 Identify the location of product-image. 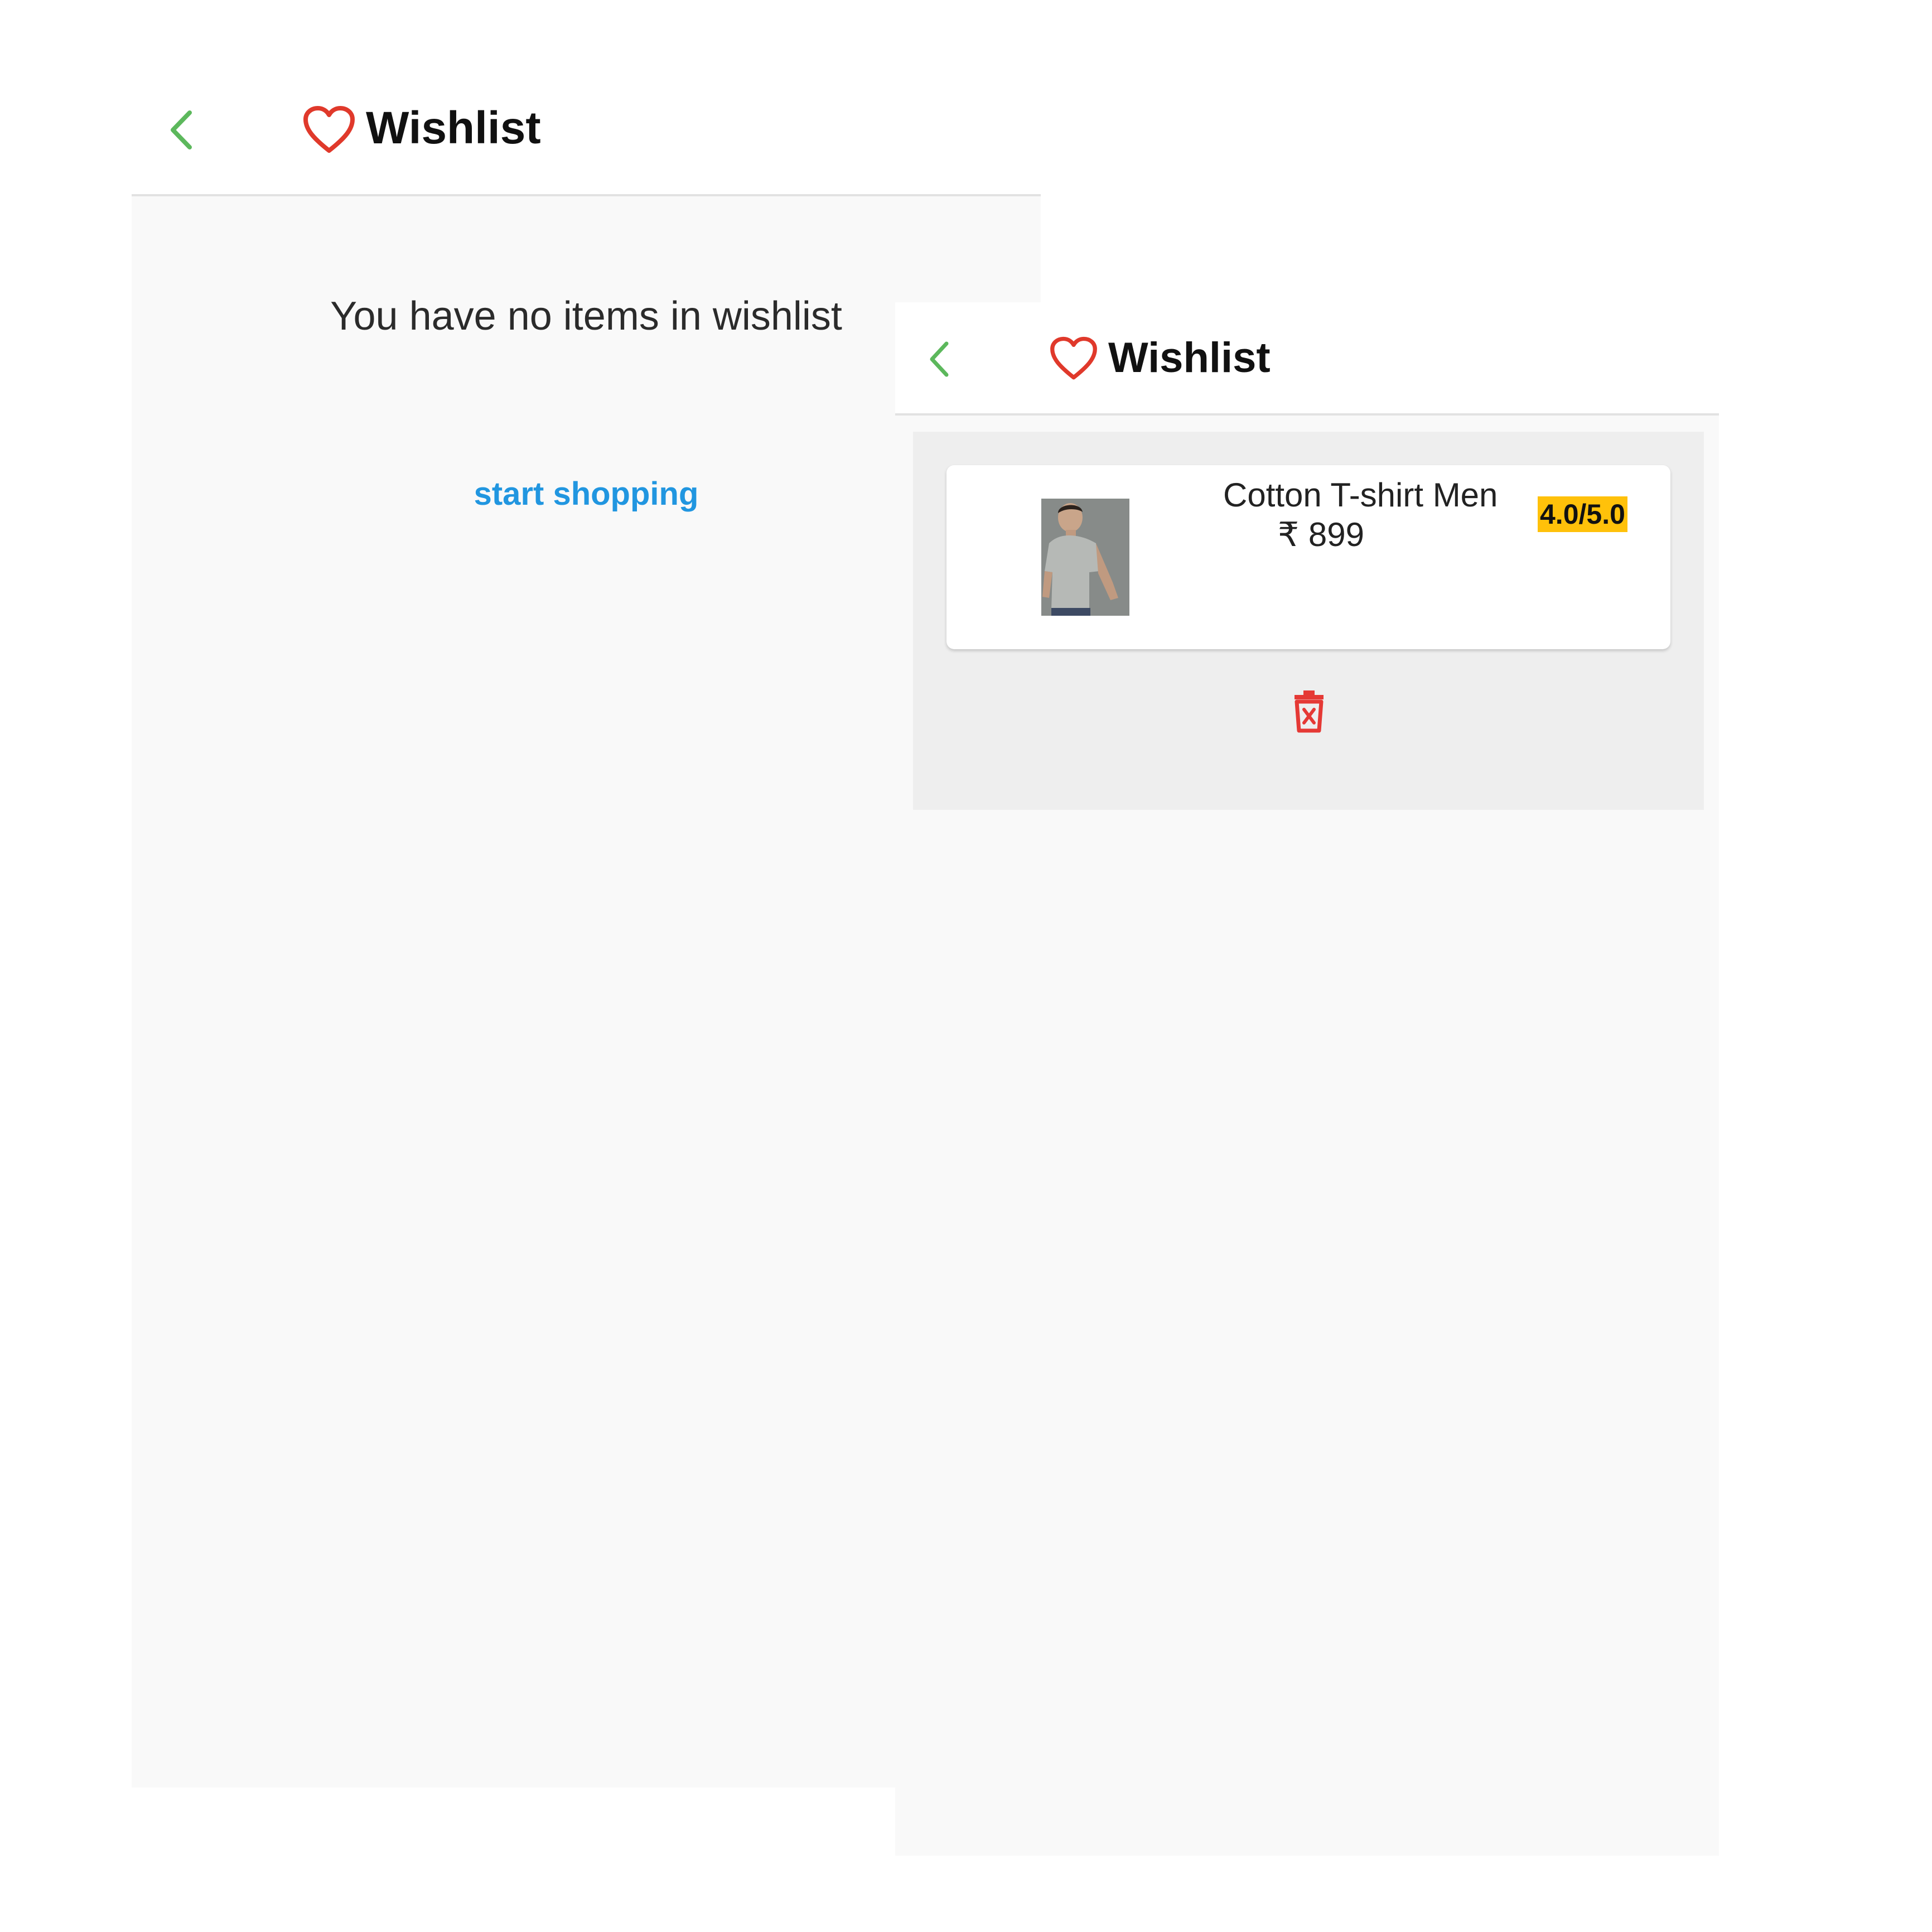
(1085, 557).